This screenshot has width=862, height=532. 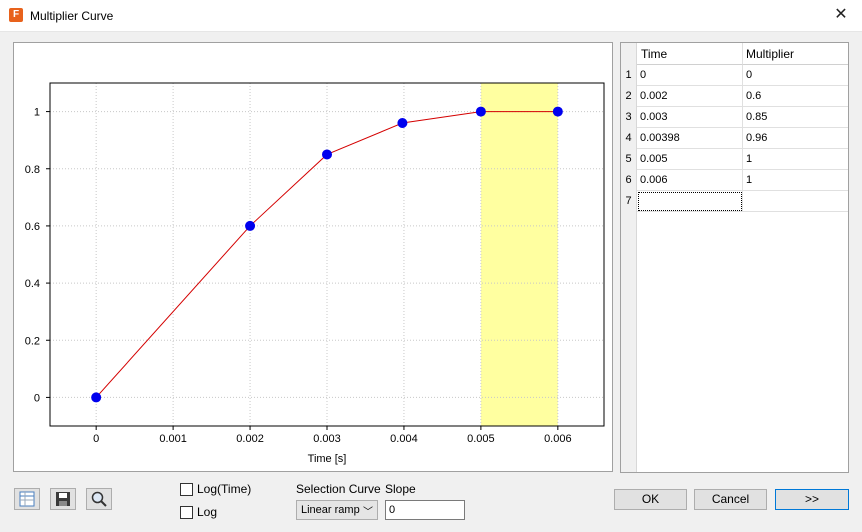 I want to click on time-cell: 0.00398, so click(x=690, y=138).